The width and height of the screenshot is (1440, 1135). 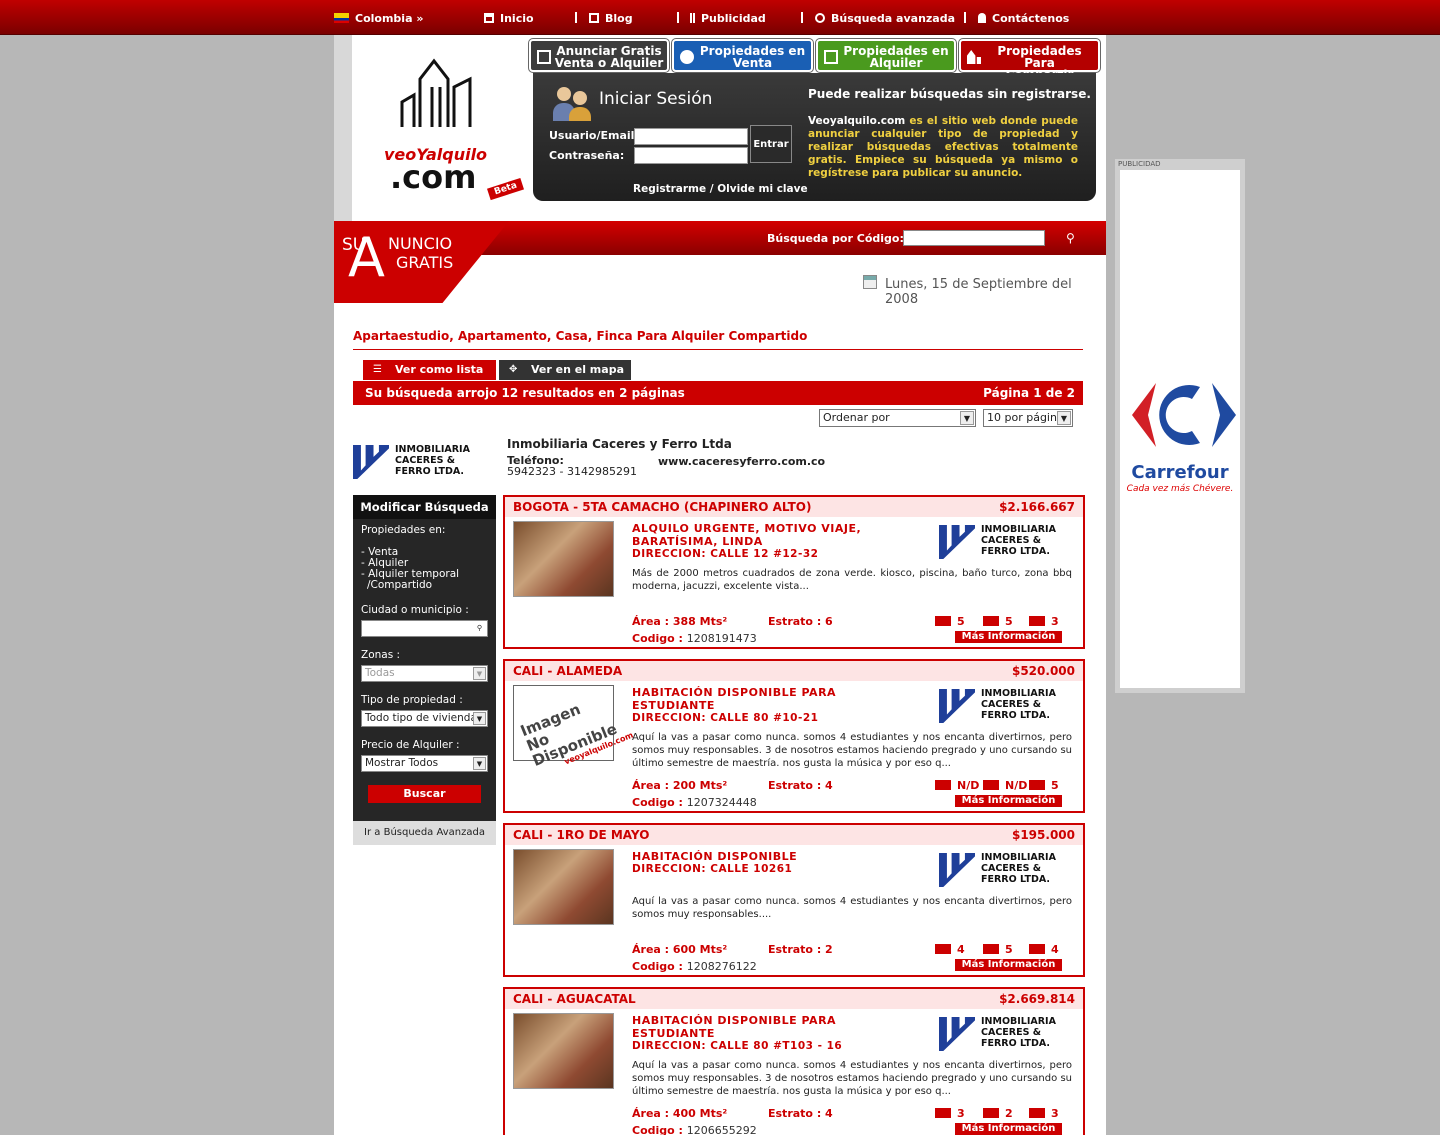 I want to click on listing-header: CALI - ALAMEDA $520.000, so click(x=794, y=671).